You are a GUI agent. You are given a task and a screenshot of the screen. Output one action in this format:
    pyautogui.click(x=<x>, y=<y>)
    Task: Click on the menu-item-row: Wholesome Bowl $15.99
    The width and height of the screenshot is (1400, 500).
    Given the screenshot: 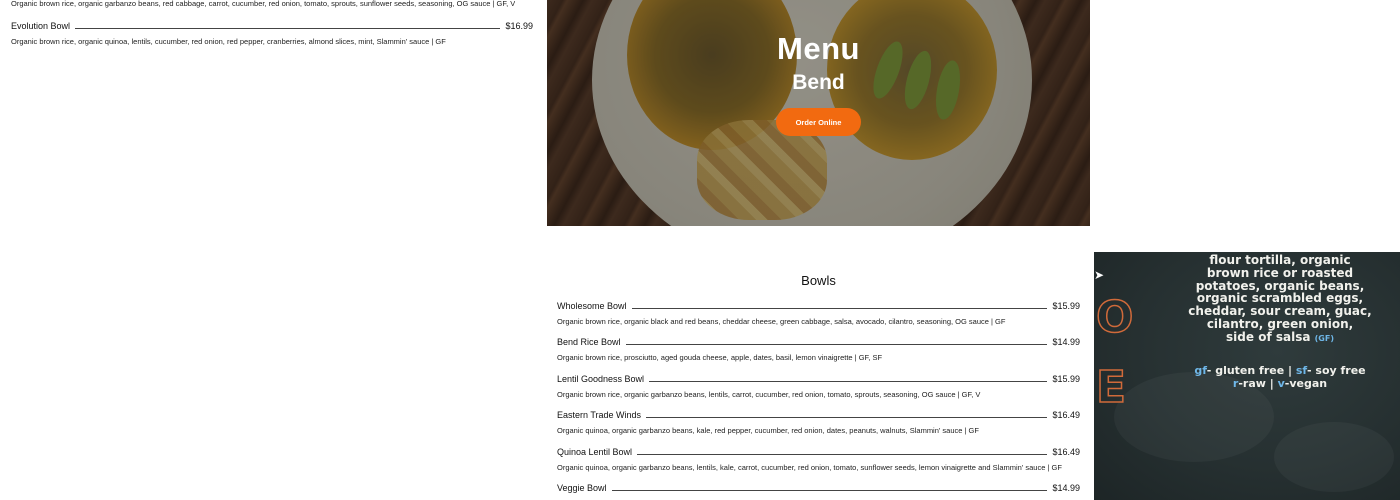 What is the action you would take?
    pyautogui.click(x=818, y=306)
    